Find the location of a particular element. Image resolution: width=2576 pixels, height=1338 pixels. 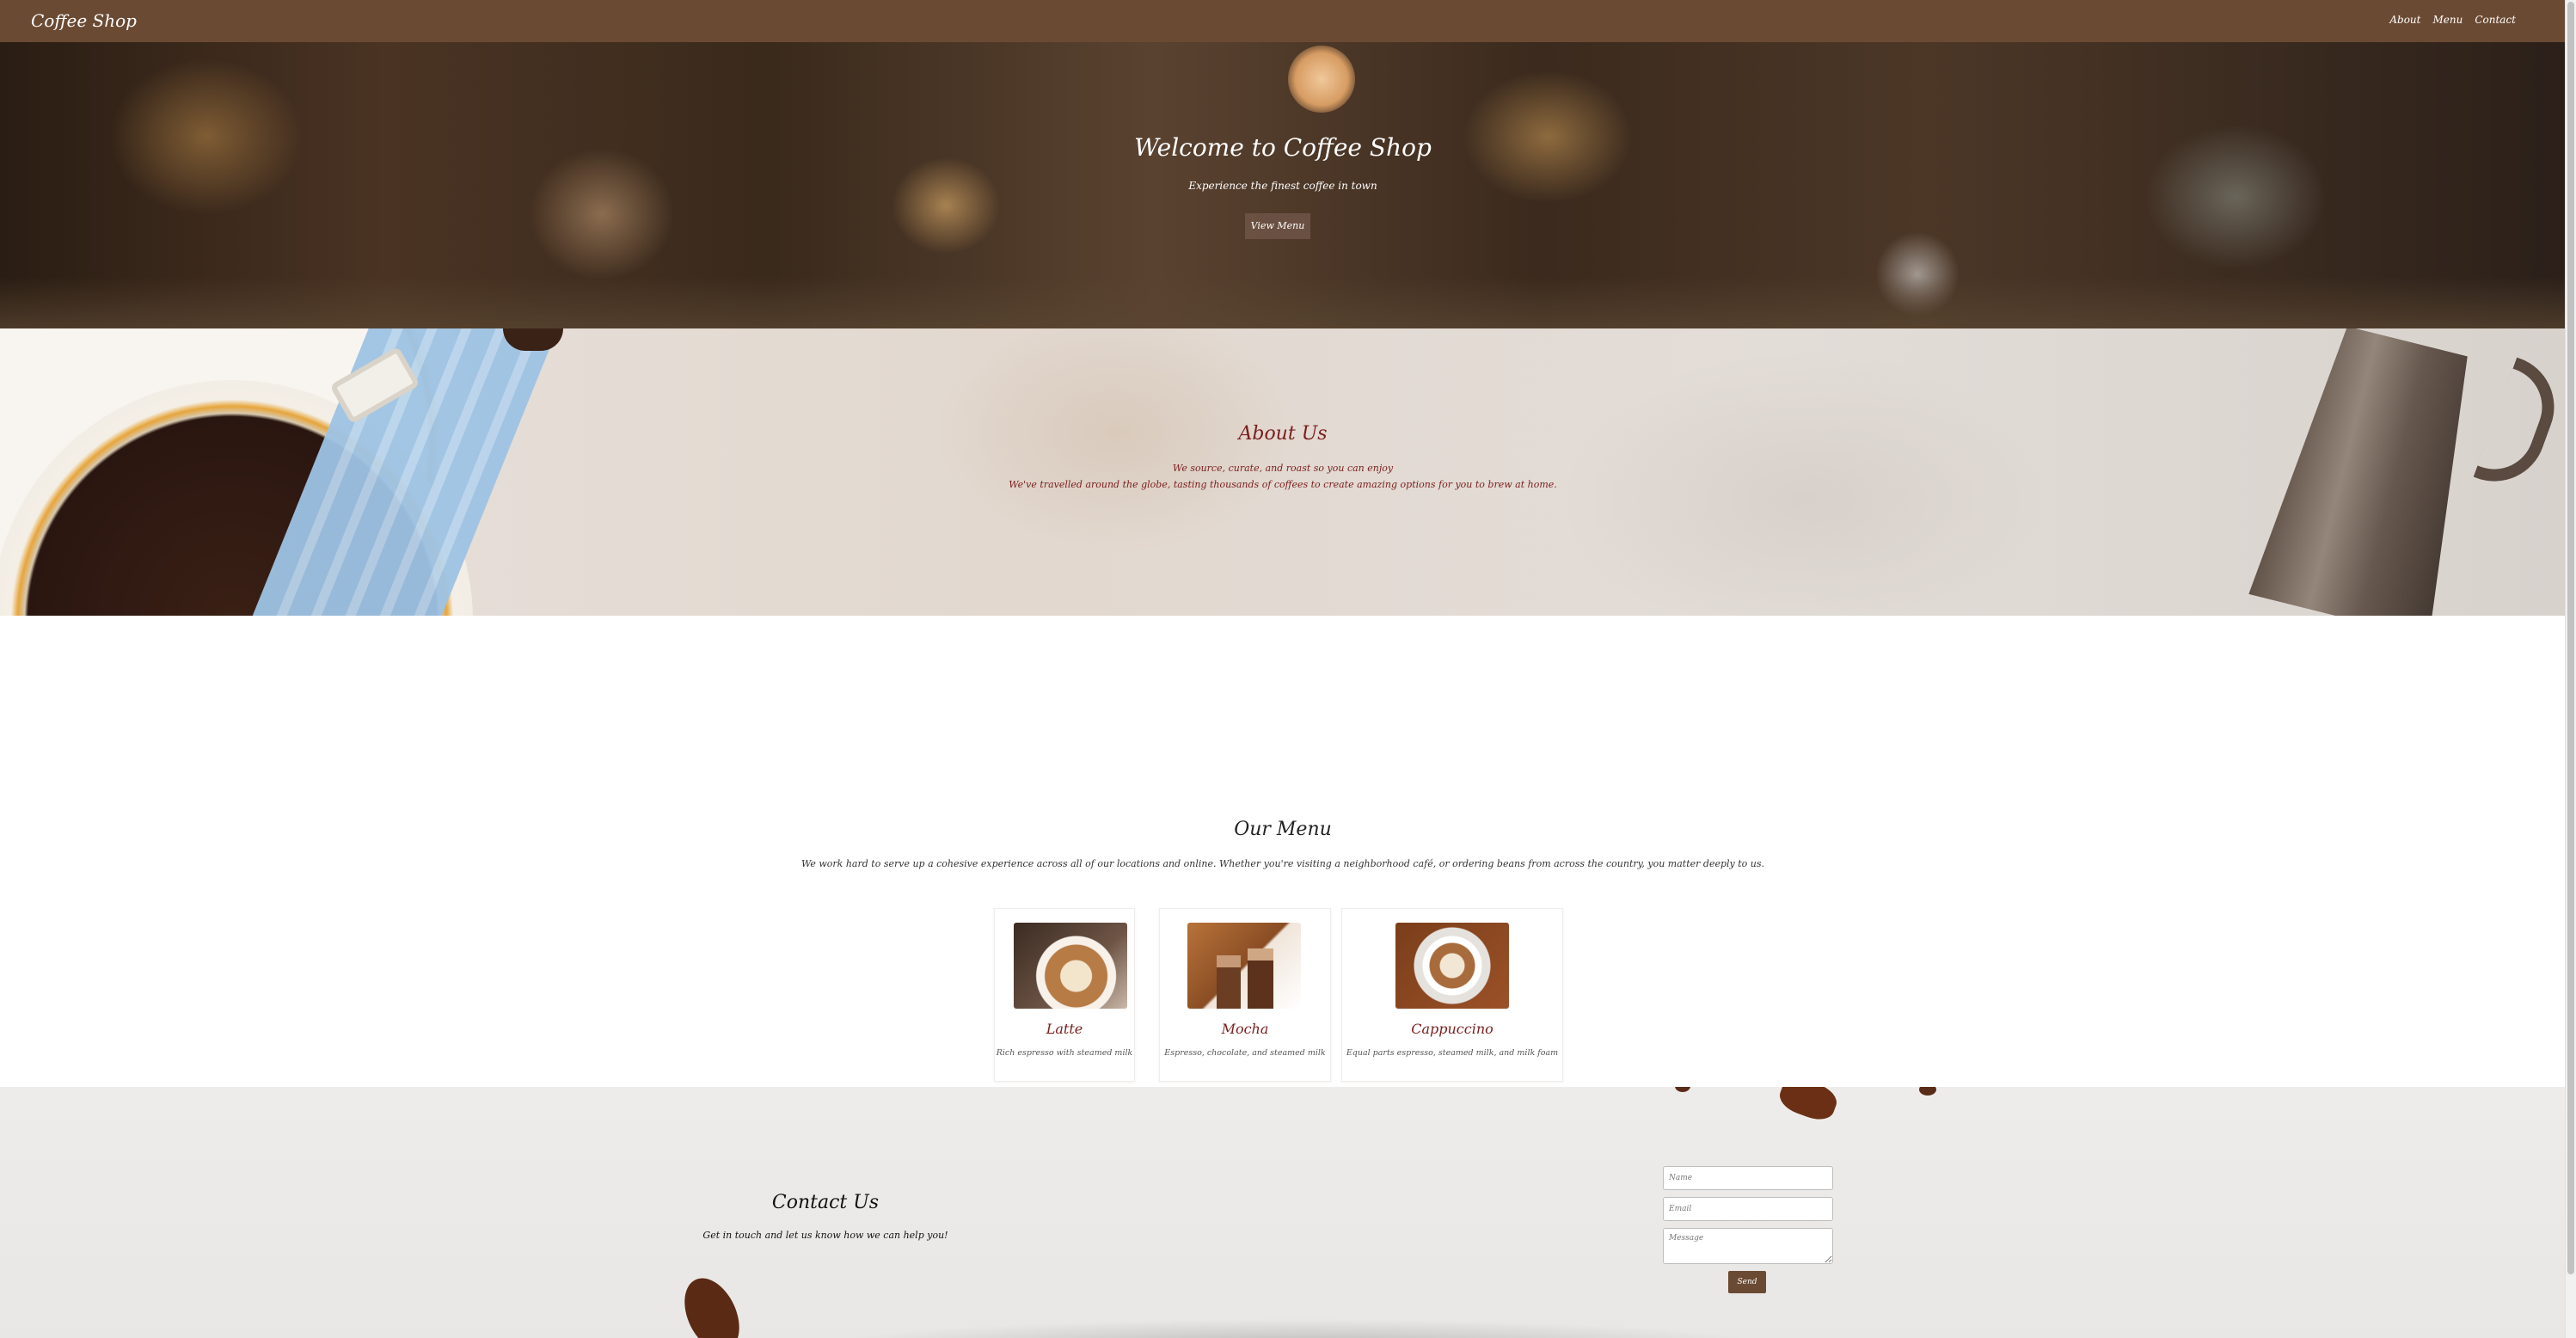

view-menu-button: View Menu is located at coordinates (1277, 226).